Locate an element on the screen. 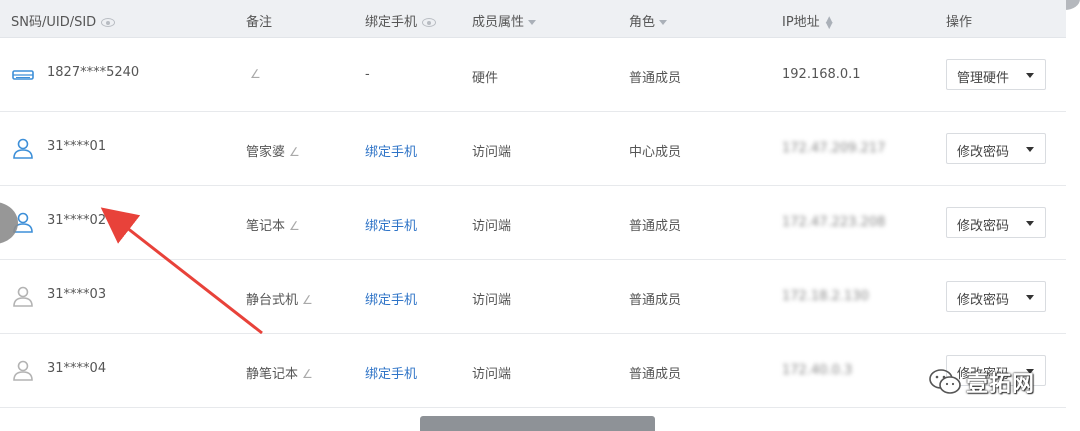 This screenshot has height=431, width=1080. col-sn-label: SN码/UID/SID is located at coordinates (54, 22).